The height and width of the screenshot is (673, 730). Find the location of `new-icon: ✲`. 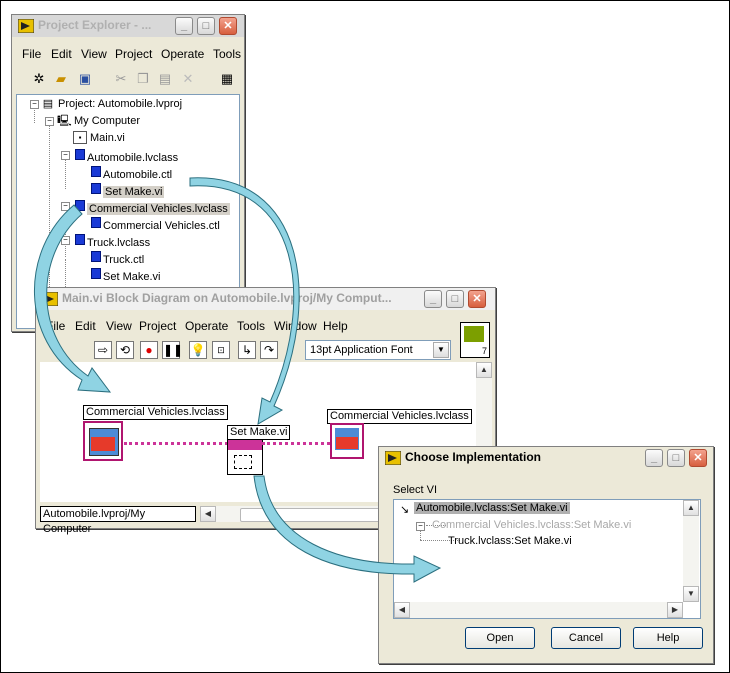

new-icon: ✲ is located at coordinates (39, 79).